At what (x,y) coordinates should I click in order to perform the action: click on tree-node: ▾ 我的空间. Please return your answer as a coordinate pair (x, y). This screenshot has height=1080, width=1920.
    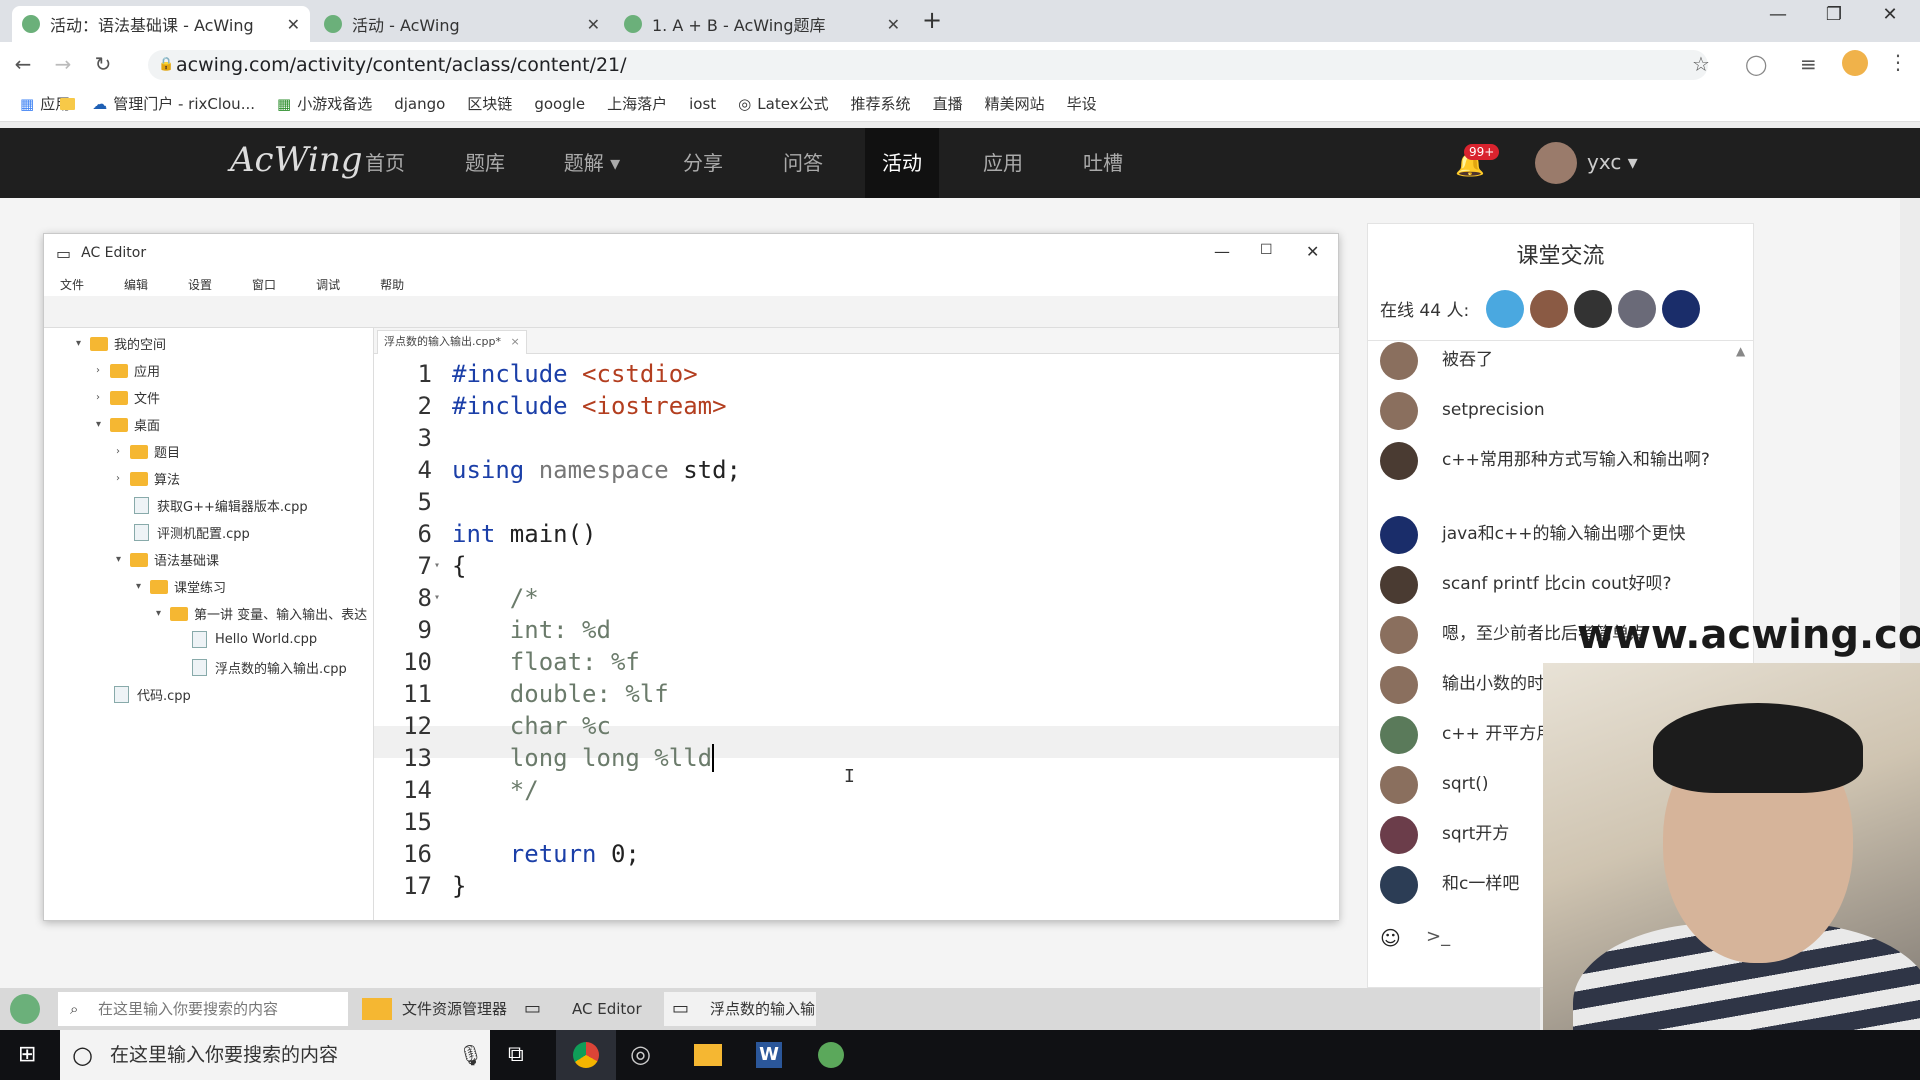
    Looking at the image, I should click on (121, 343).